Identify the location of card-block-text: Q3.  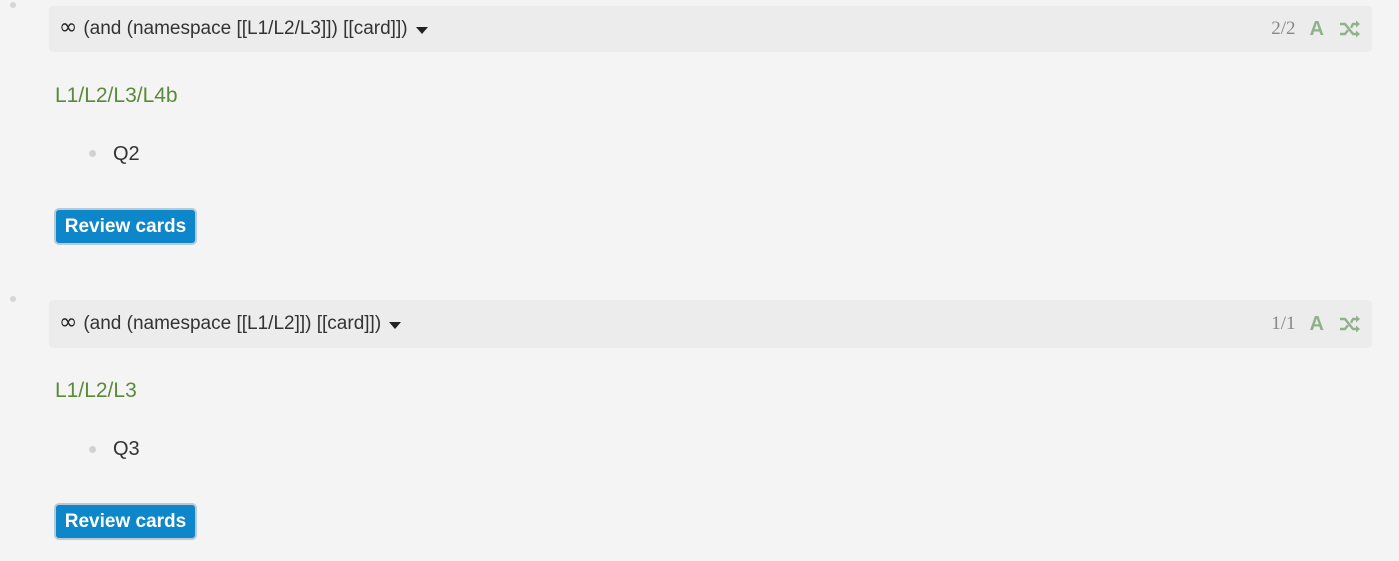
(126, 449).